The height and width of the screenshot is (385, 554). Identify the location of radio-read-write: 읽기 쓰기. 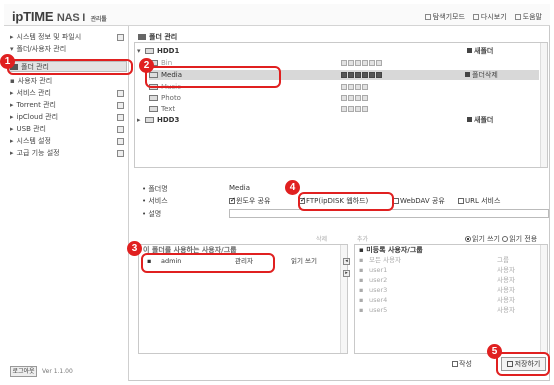
(482, 239).